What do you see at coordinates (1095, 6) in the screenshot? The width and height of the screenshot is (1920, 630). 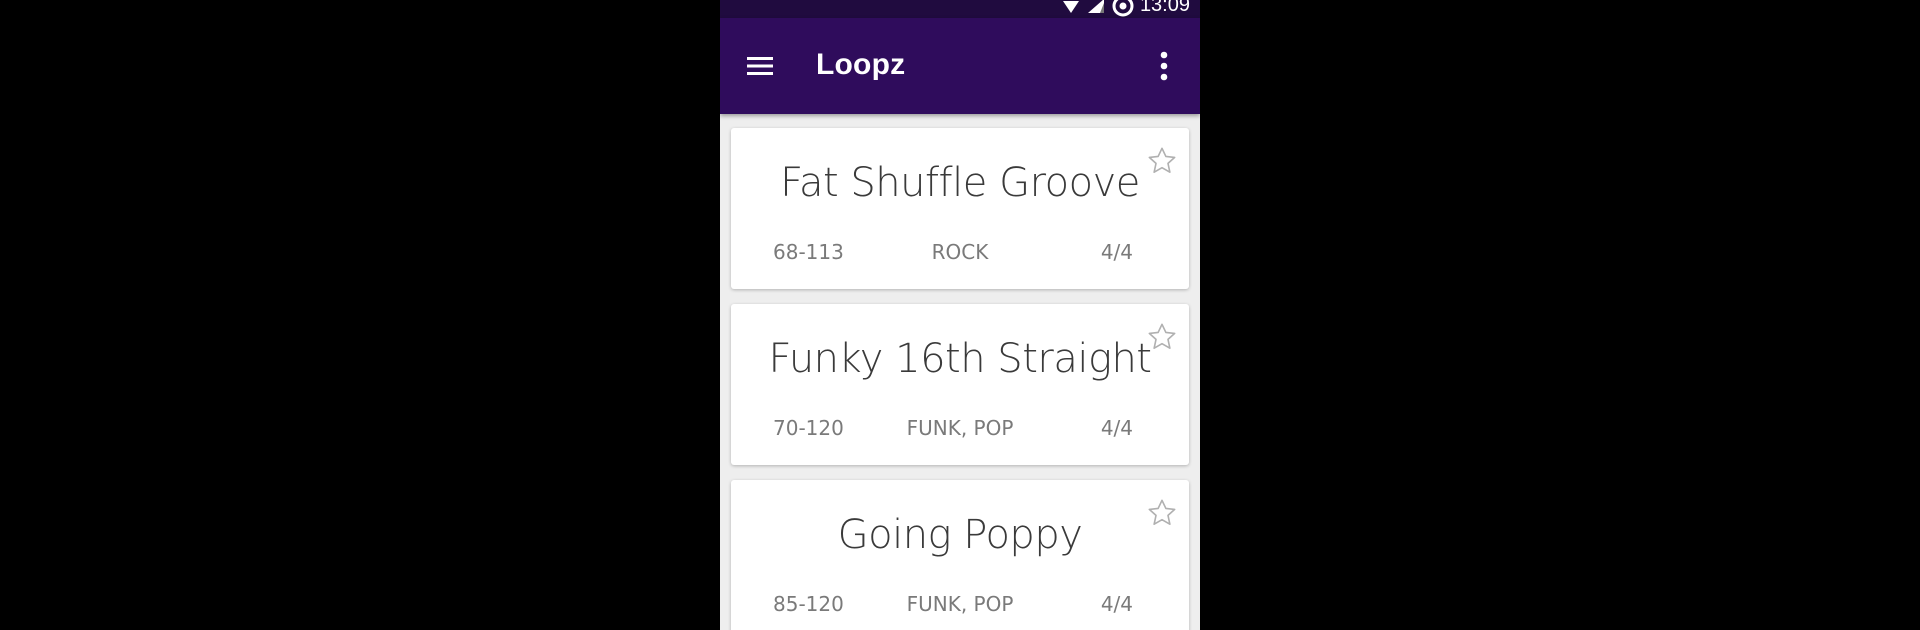 I see `signal-icon` at bounding box center [1095, 6].